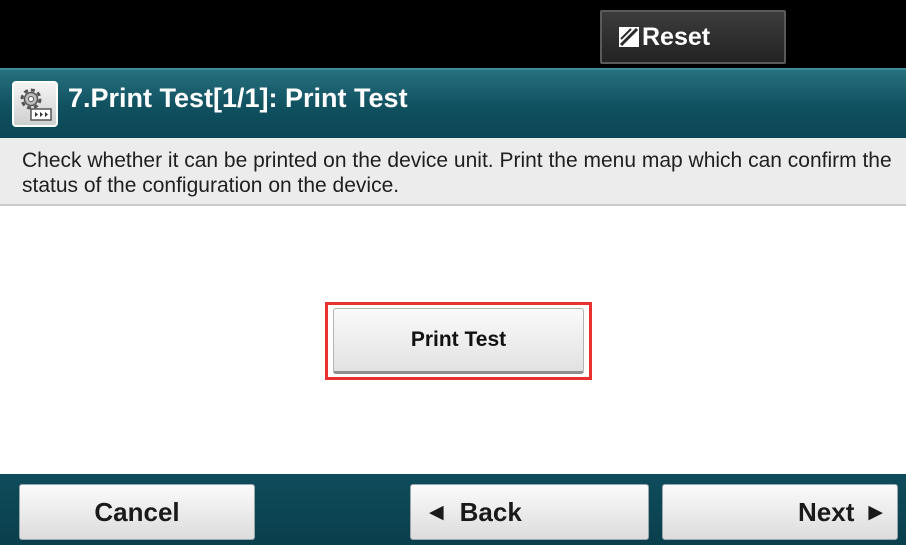 Image resolution: width=906 pixels, height=545 pixels. Describe the element at coordinates (458, 341) in the screenshot. I see `print-test-button: Print Test` at that location.